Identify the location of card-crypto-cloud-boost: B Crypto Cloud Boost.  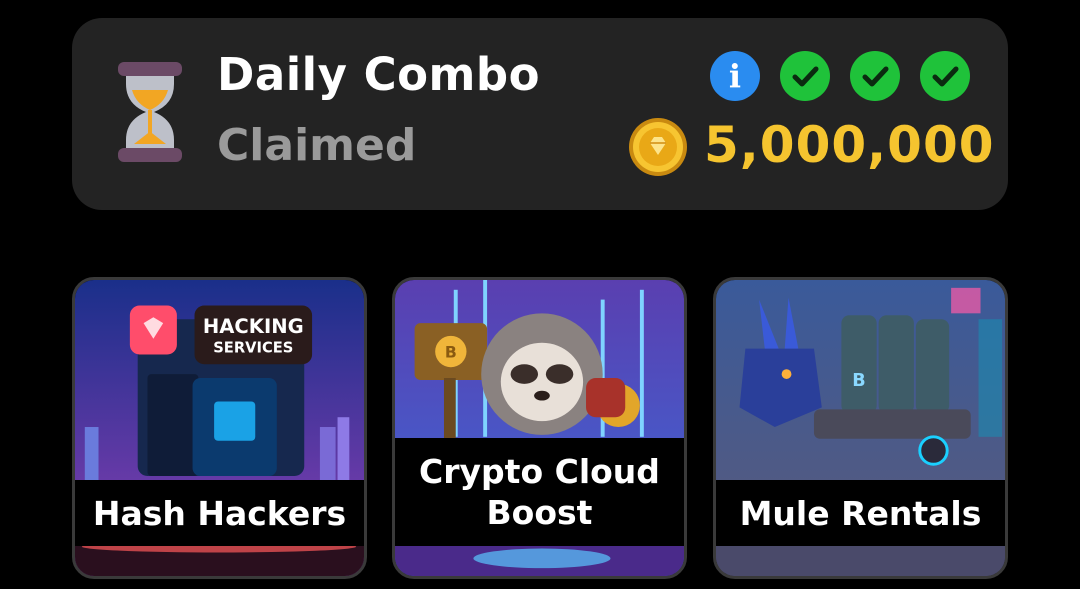
(539, 428).